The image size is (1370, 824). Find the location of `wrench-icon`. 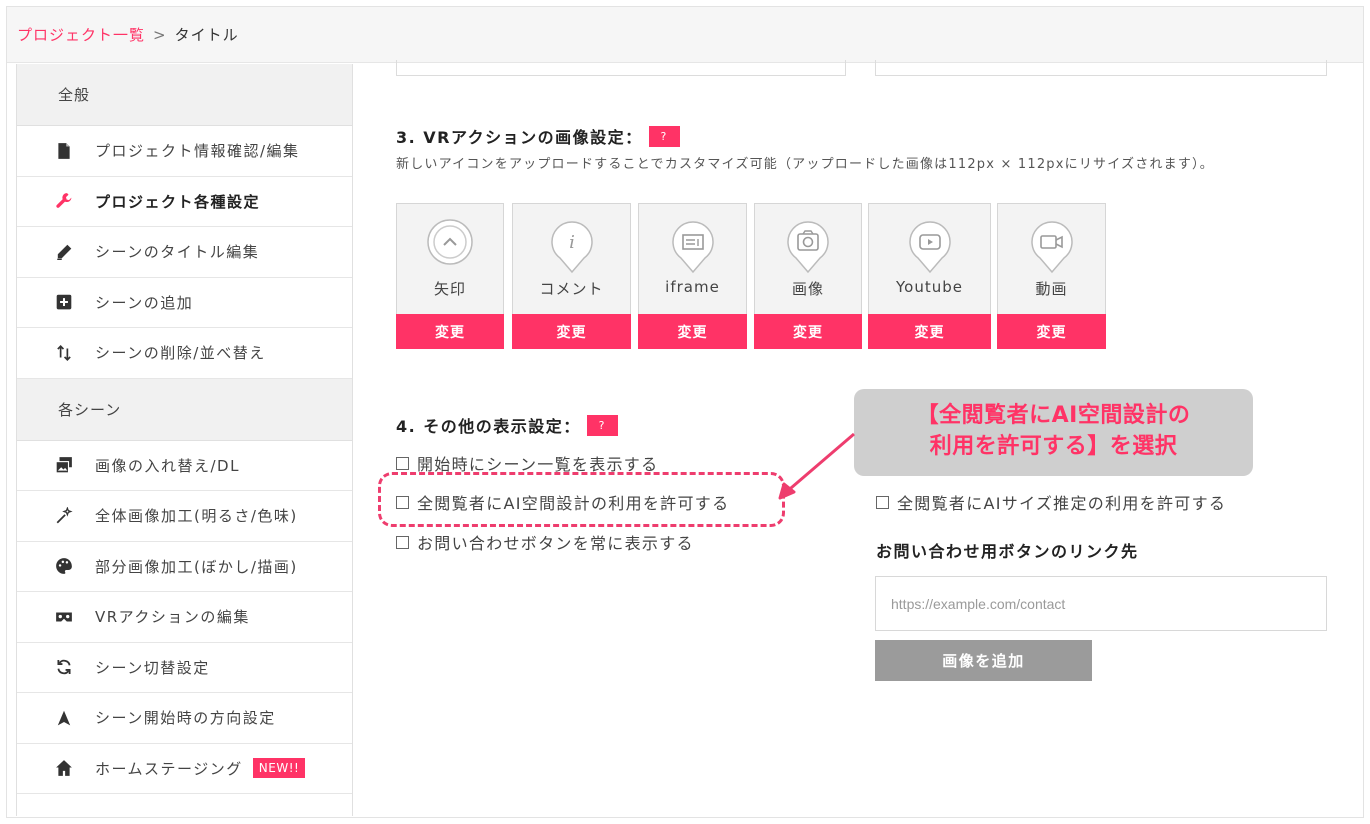

wrench-icon is located at coordinates (64, 201).